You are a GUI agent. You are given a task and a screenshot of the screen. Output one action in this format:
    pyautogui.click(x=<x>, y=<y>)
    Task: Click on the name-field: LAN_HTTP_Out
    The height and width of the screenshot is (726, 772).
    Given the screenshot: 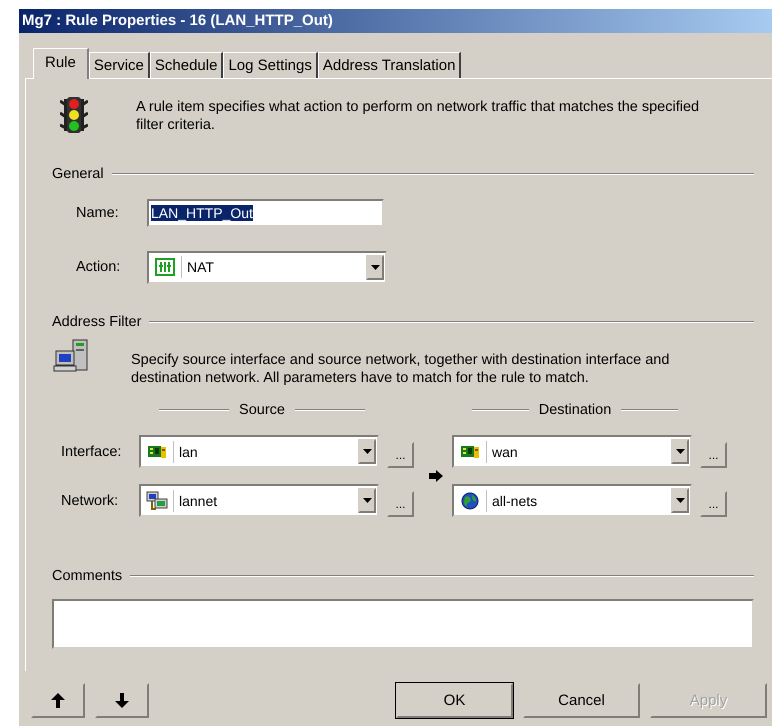 What is the action you would take?
    pyautogui.click(x=265, y=213)
    